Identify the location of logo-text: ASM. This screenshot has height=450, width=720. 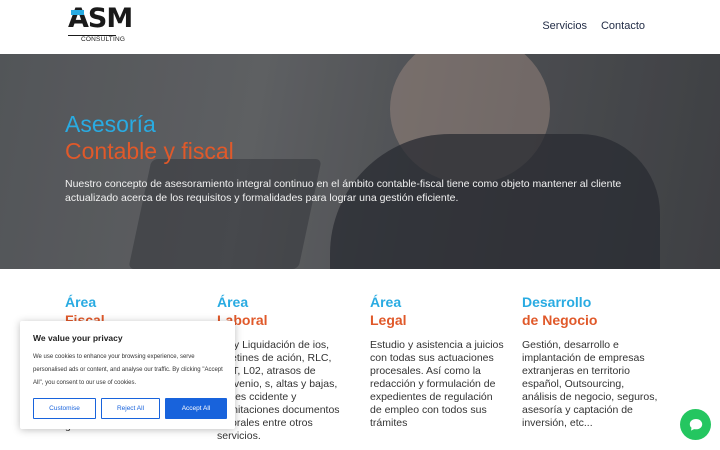
(100, 18).